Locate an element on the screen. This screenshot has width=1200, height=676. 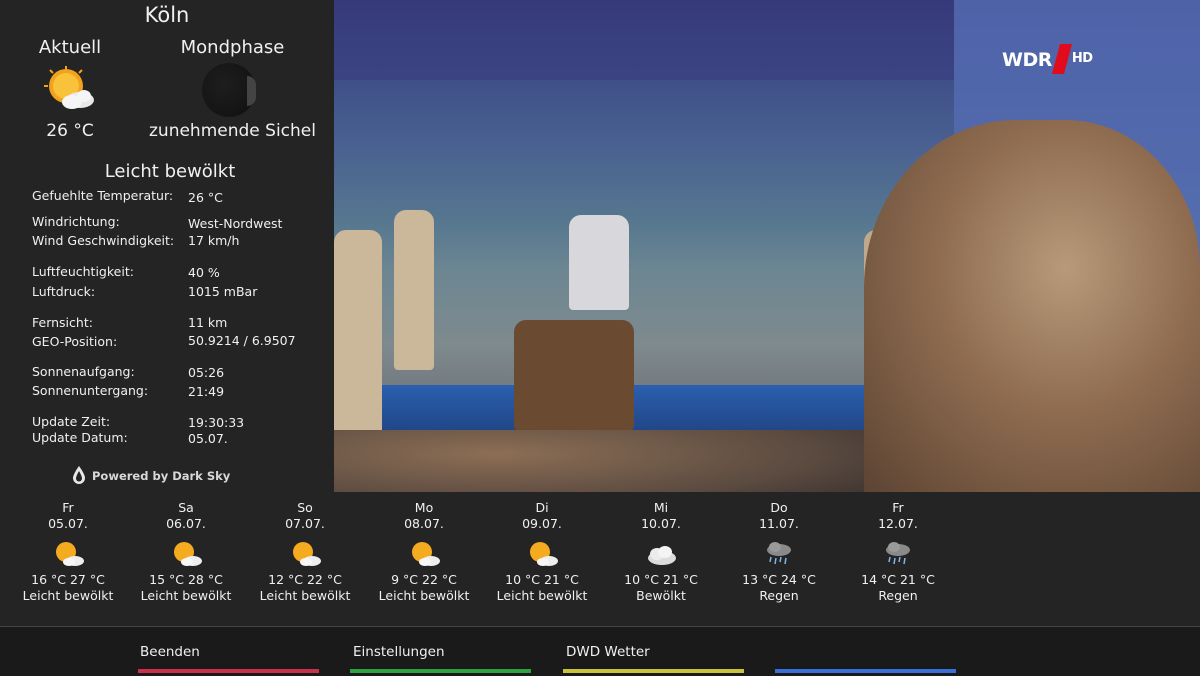
detail-label: Update Datum: is located at coordinates (80, 437).